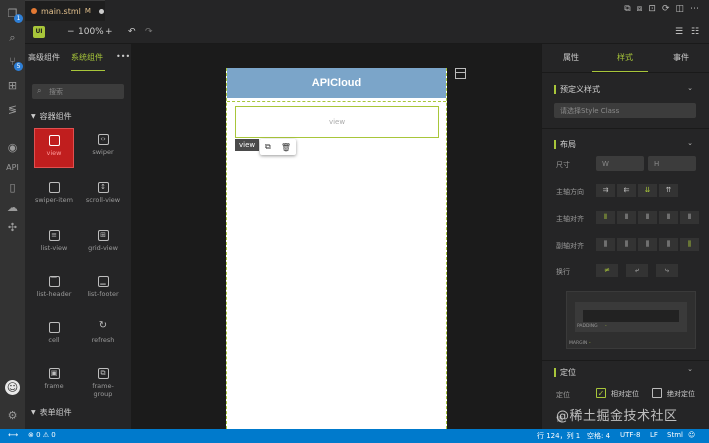 The width and height of the screenshot is (709, 443). I want to click on justify-start-icon: ⫴, so click(605, 217).